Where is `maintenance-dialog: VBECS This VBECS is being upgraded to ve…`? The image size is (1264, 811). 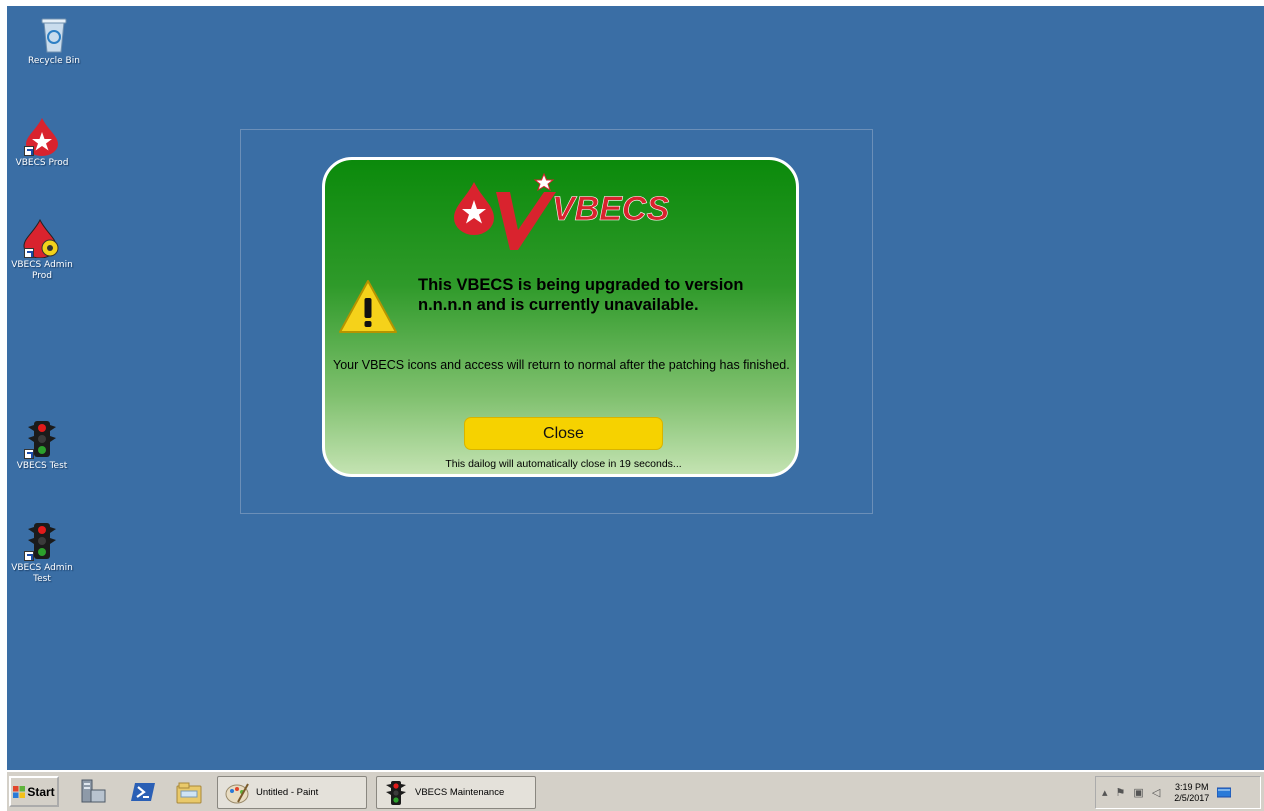 maintenance-dialog: VBECS This VBECS is being upgraded to ve… is located at coordinates (560, 317).